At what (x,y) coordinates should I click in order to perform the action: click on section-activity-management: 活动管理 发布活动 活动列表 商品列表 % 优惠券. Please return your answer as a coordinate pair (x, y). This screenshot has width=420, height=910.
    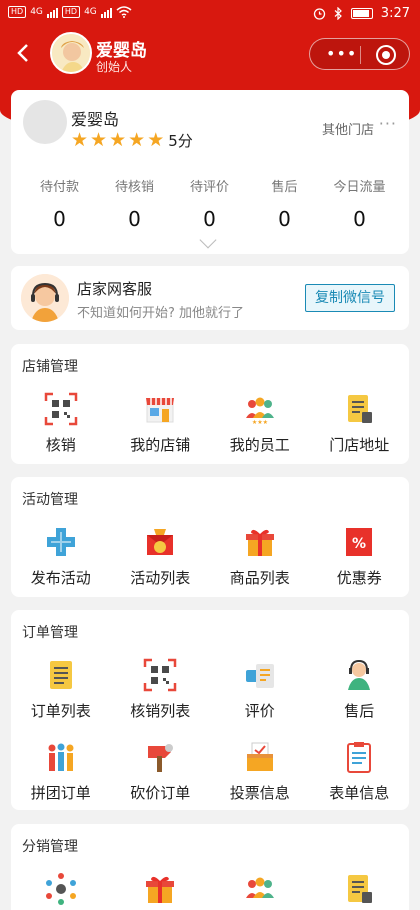
    Looking at the image, I should click on (210, 537).